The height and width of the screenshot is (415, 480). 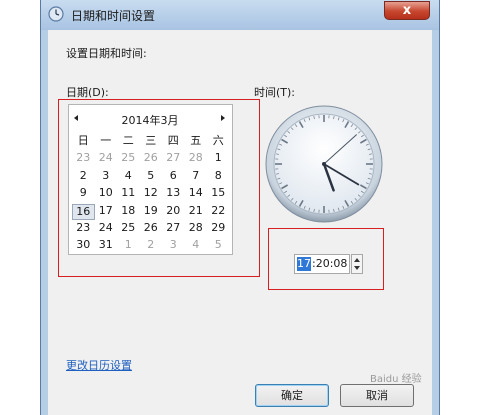 I want to click on cancel-button: 取消, so click(x=377, y=395).